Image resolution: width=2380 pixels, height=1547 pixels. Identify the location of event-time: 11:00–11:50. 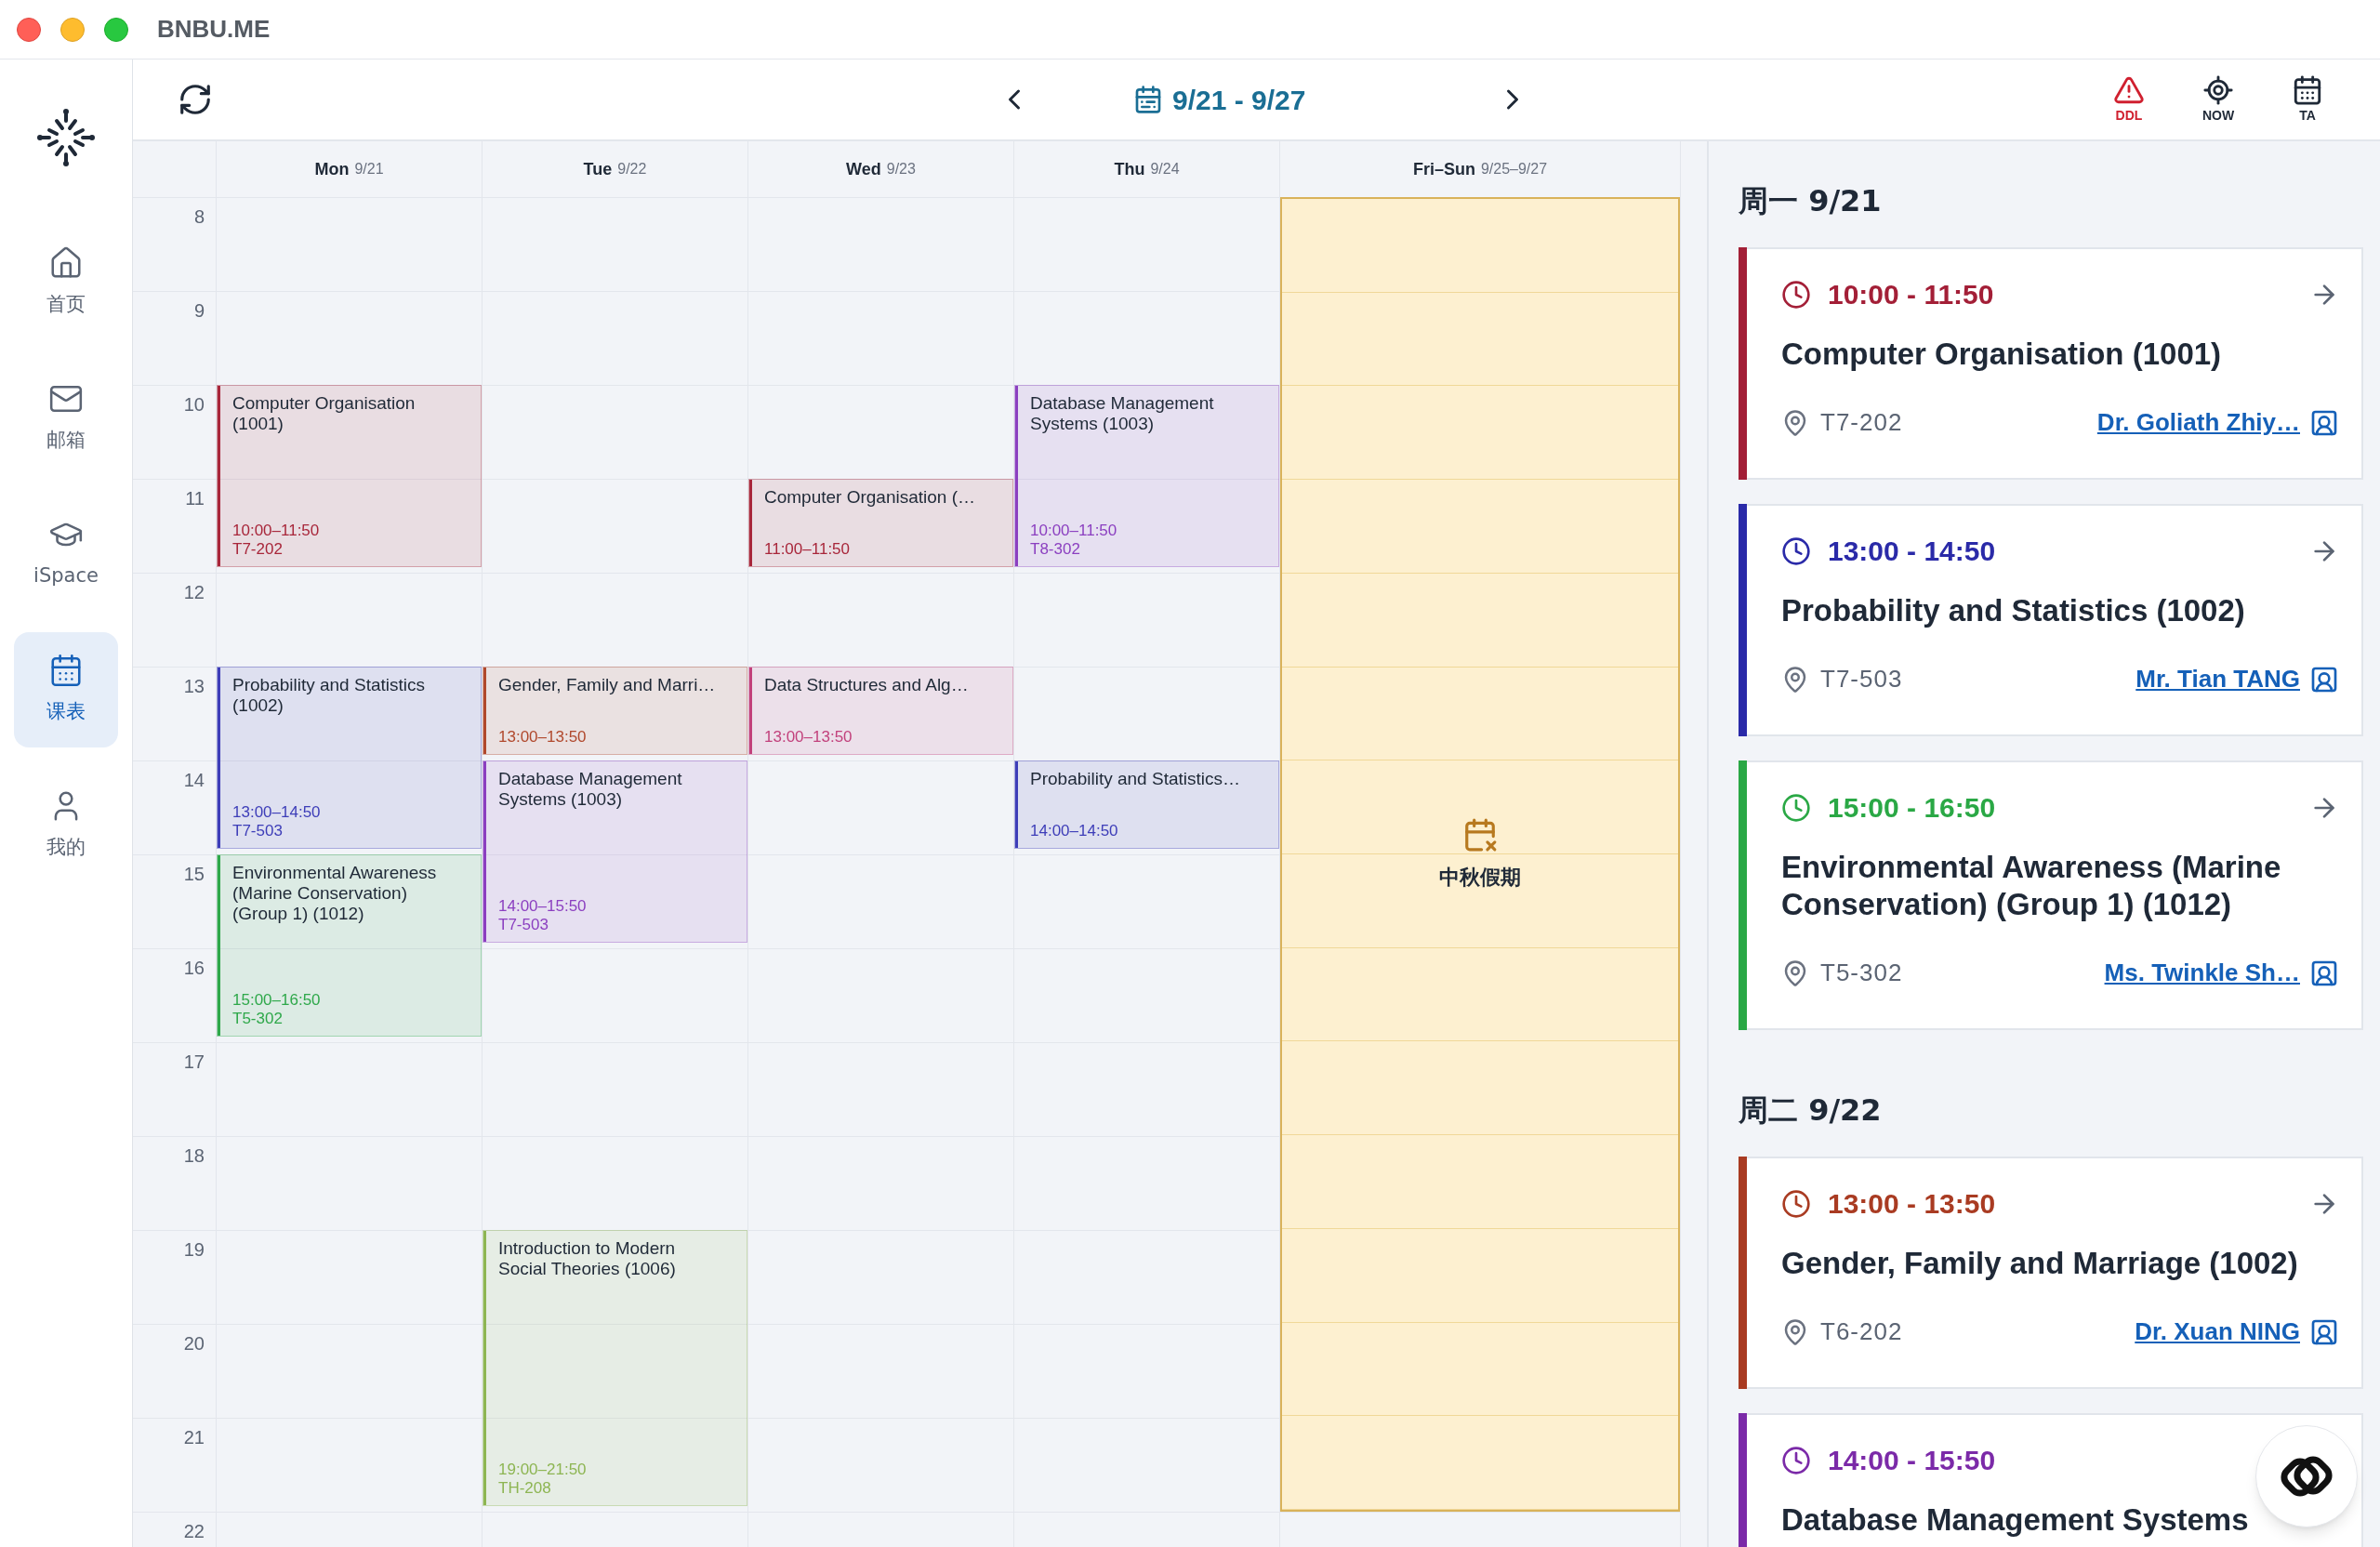
(807, 549).